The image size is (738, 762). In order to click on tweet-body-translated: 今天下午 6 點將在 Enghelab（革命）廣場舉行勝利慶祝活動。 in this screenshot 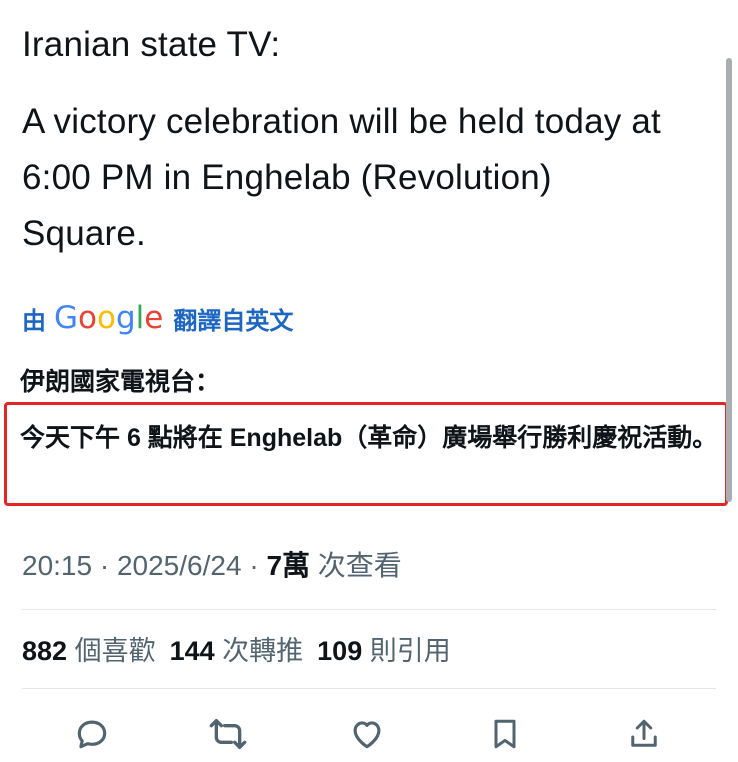, I will do `click(369, 438)`.